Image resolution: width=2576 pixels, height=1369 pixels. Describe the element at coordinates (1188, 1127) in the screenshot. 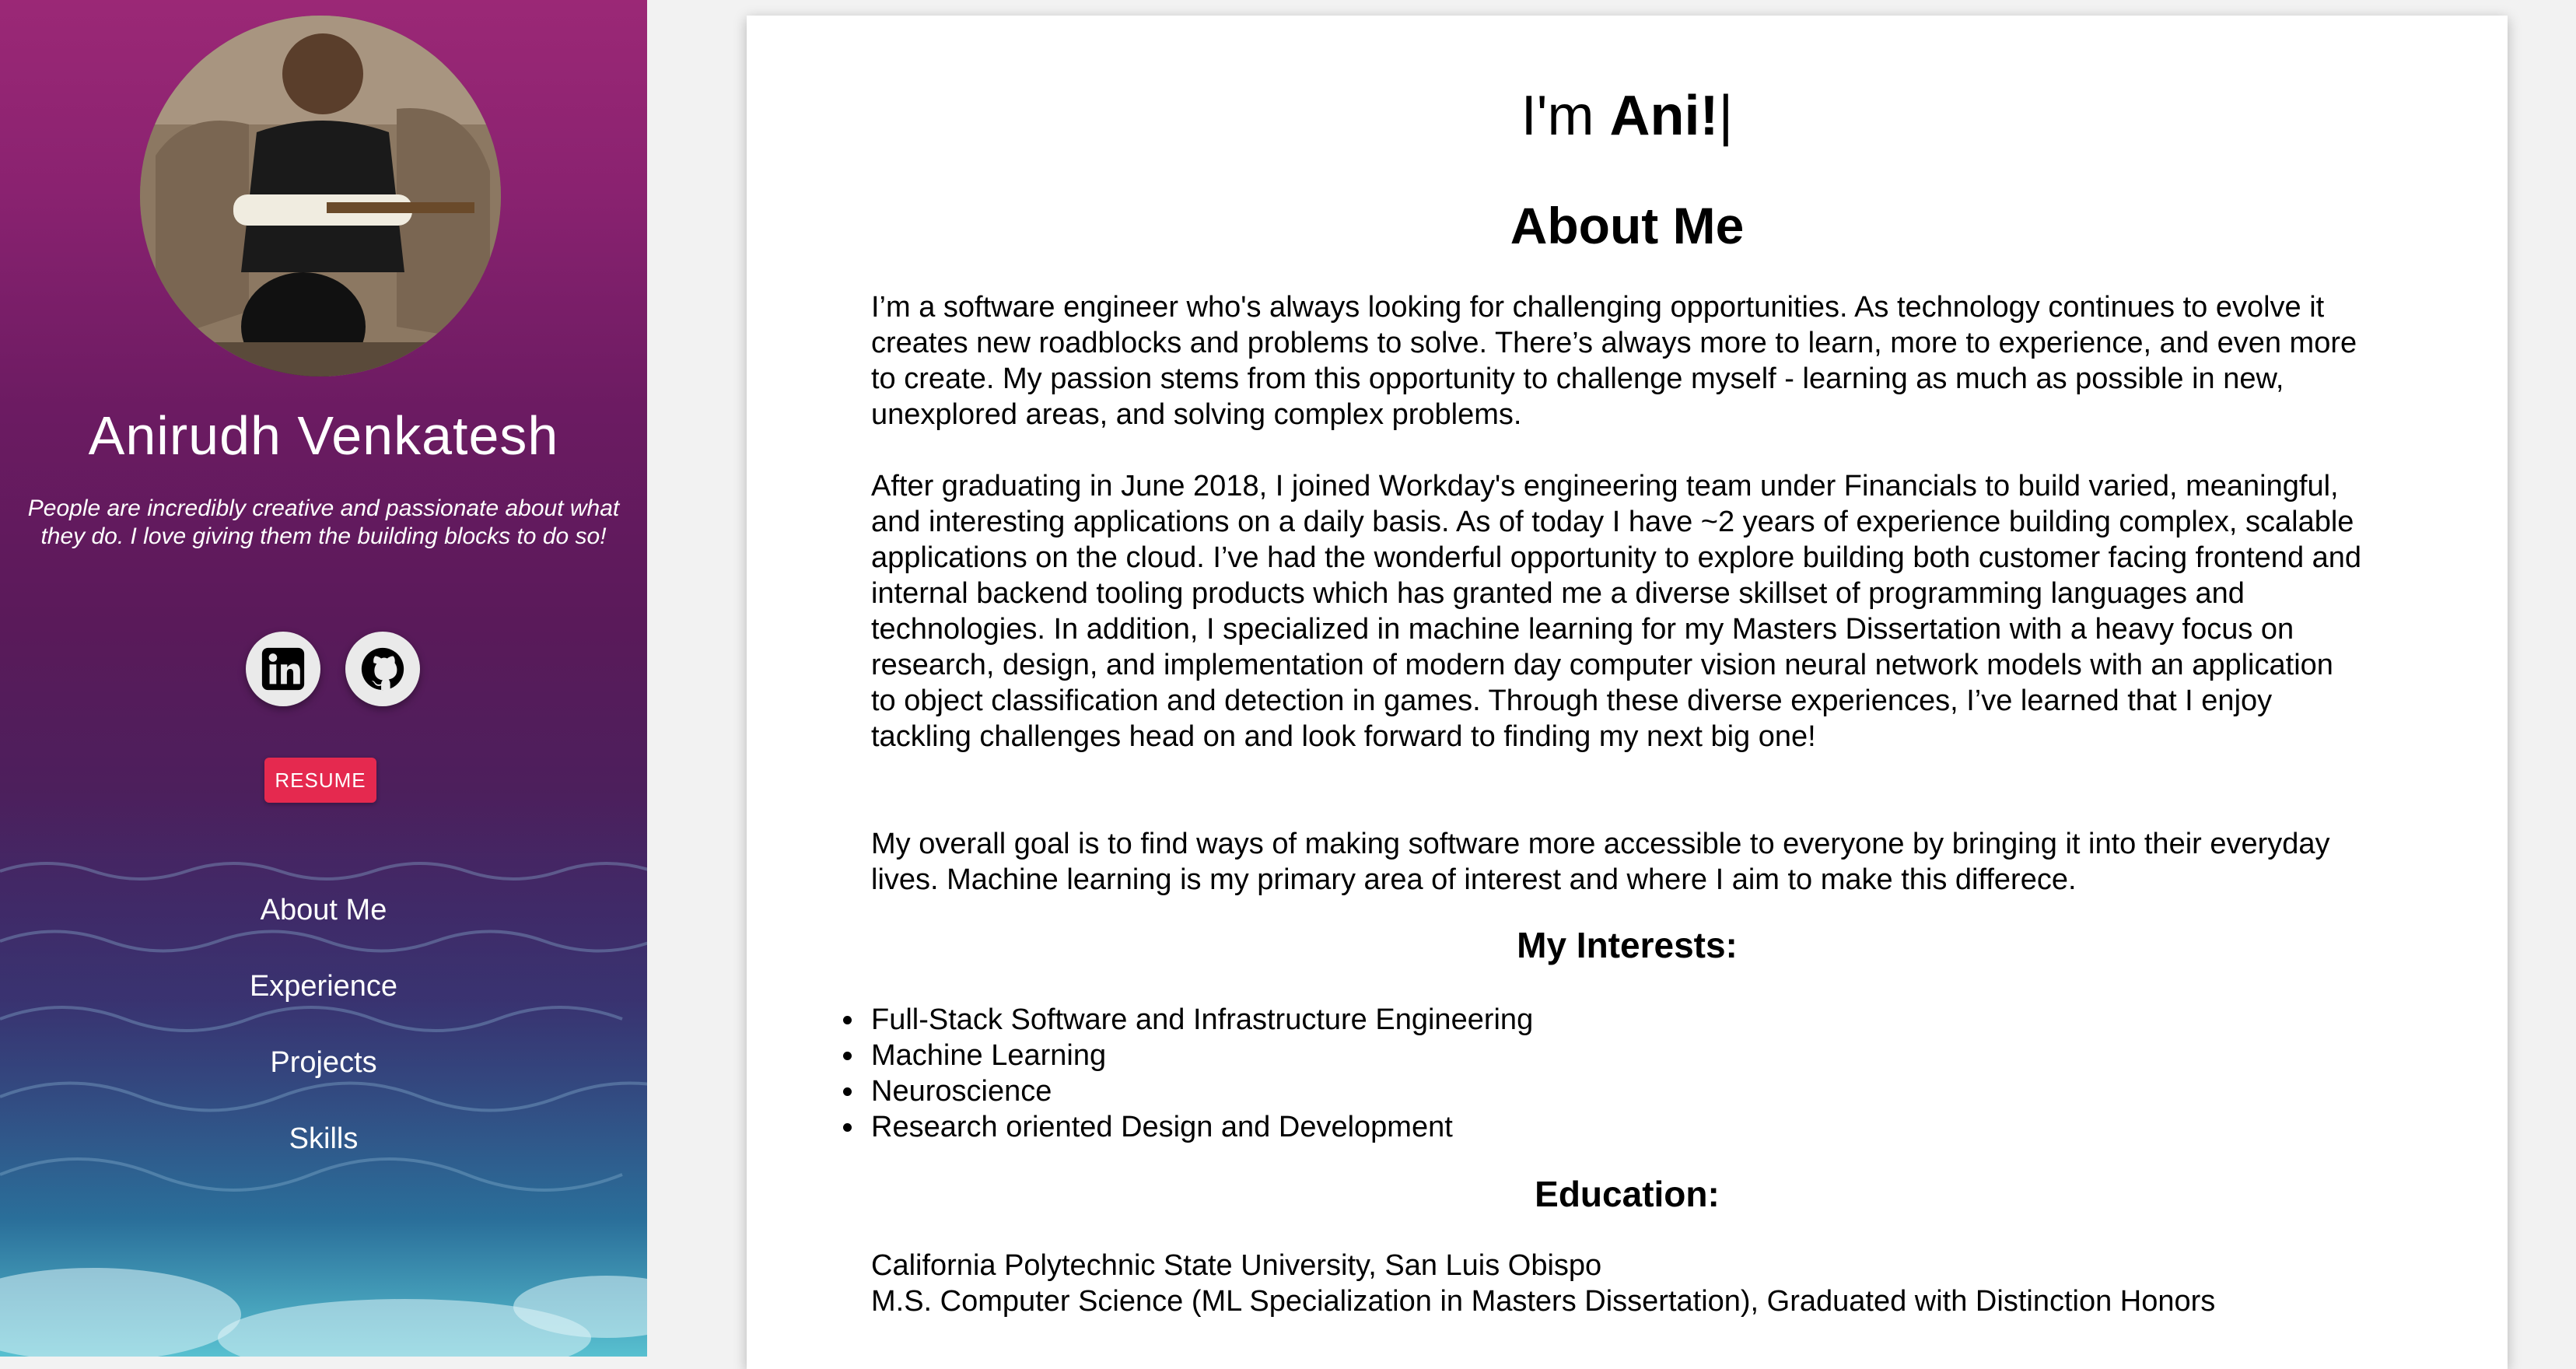

I see `interest-item: Research oriented Design and Development` at that location.